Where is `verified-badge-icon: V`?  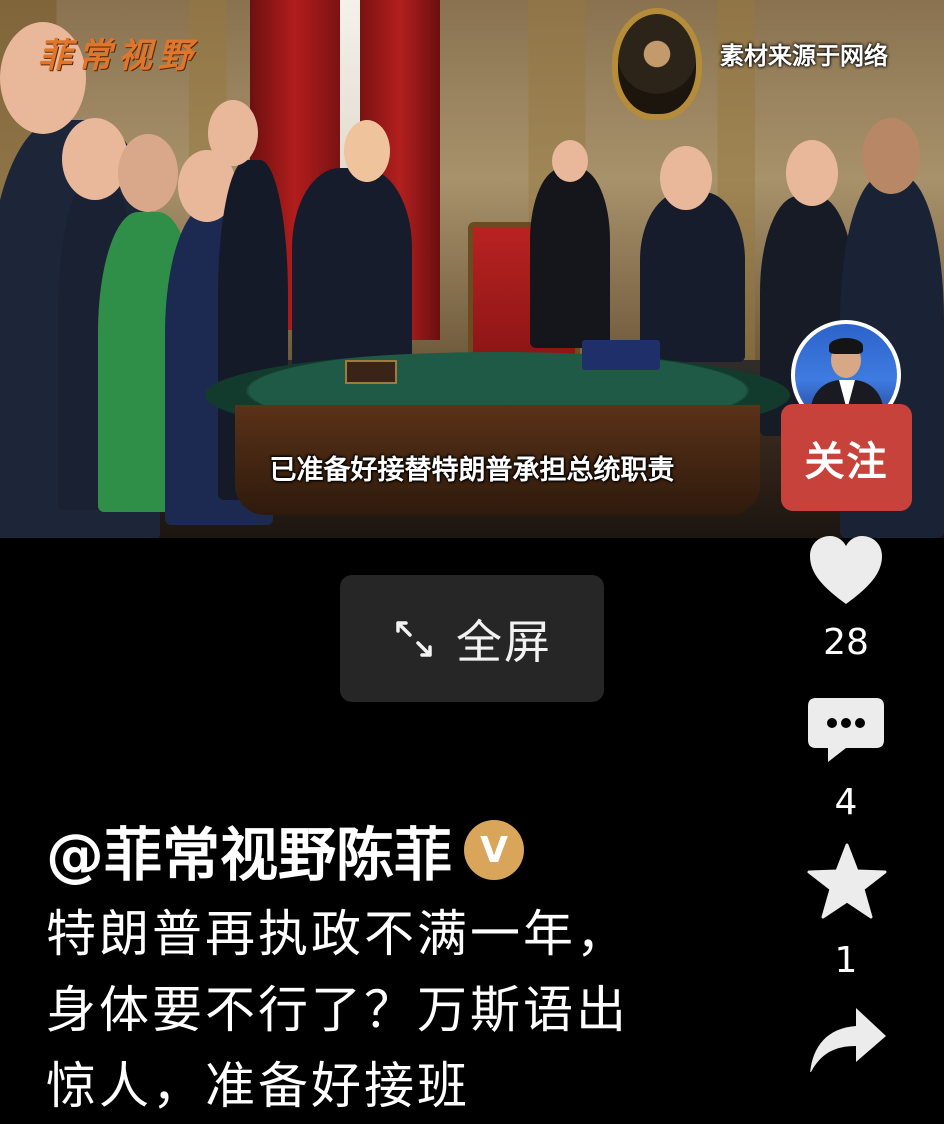
verified-badge-icon: V is located at coordinates (494, 850).